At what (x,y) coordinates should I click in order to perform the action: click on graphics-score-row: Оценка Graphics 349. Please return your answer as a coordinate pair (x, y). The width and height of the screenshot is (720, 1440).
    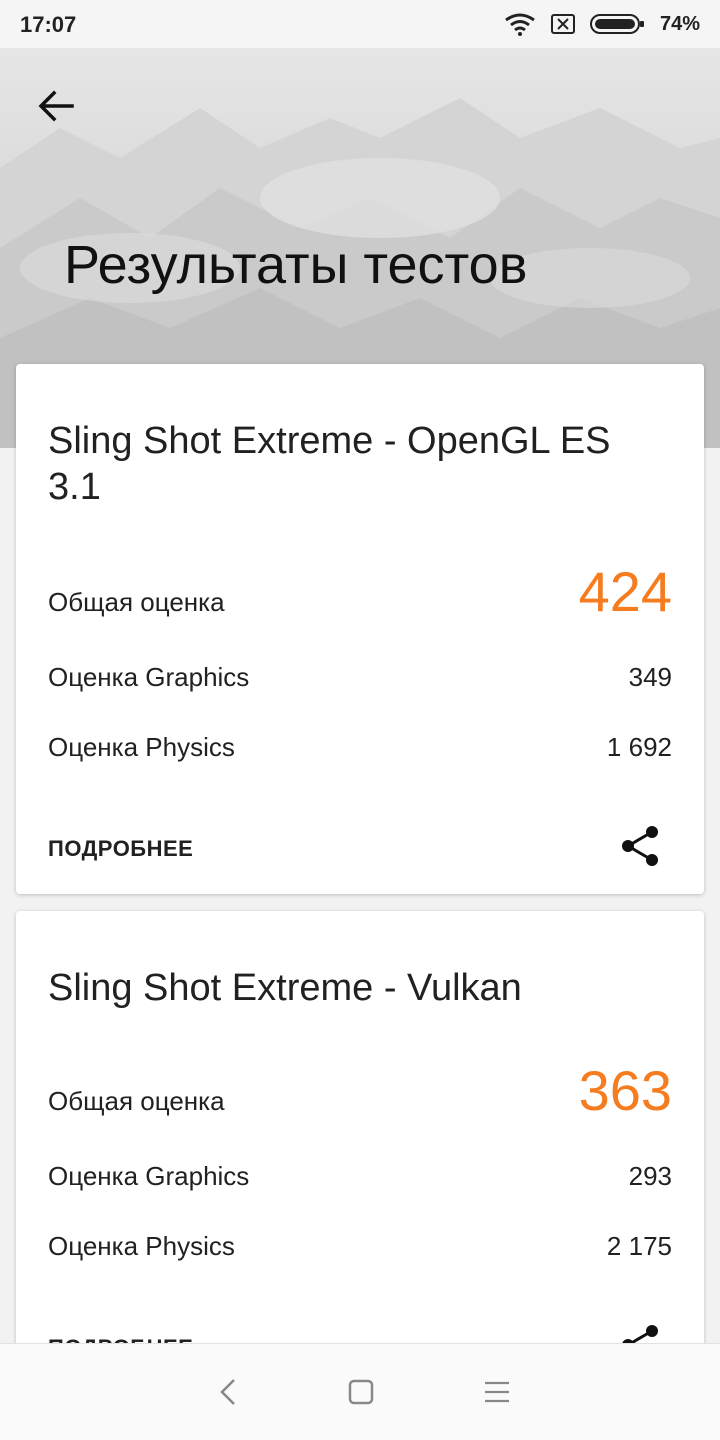
    Looking at the image, I should click on (360, 677).